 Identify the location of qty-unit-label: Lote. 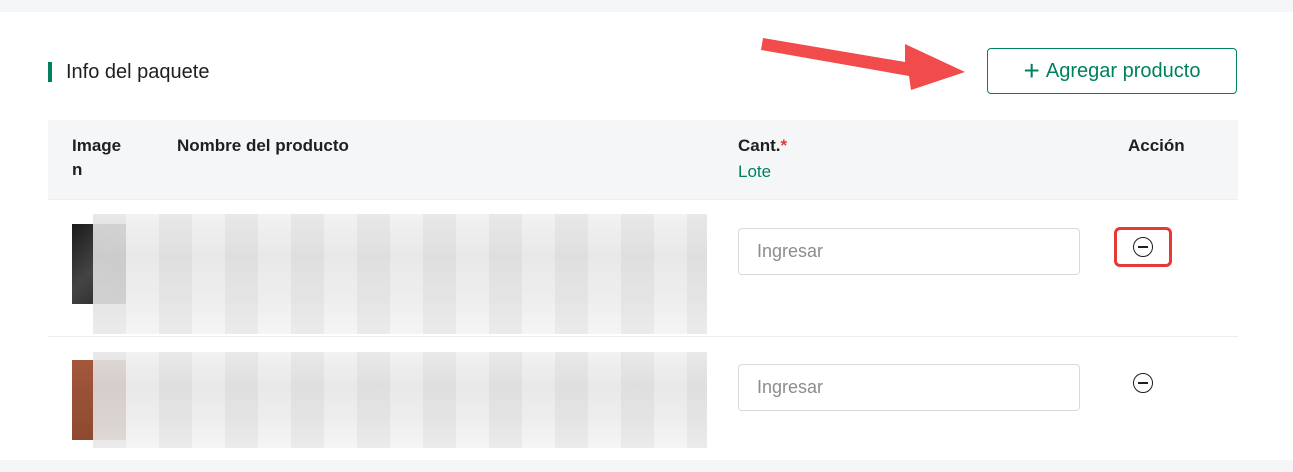
(755, 171).